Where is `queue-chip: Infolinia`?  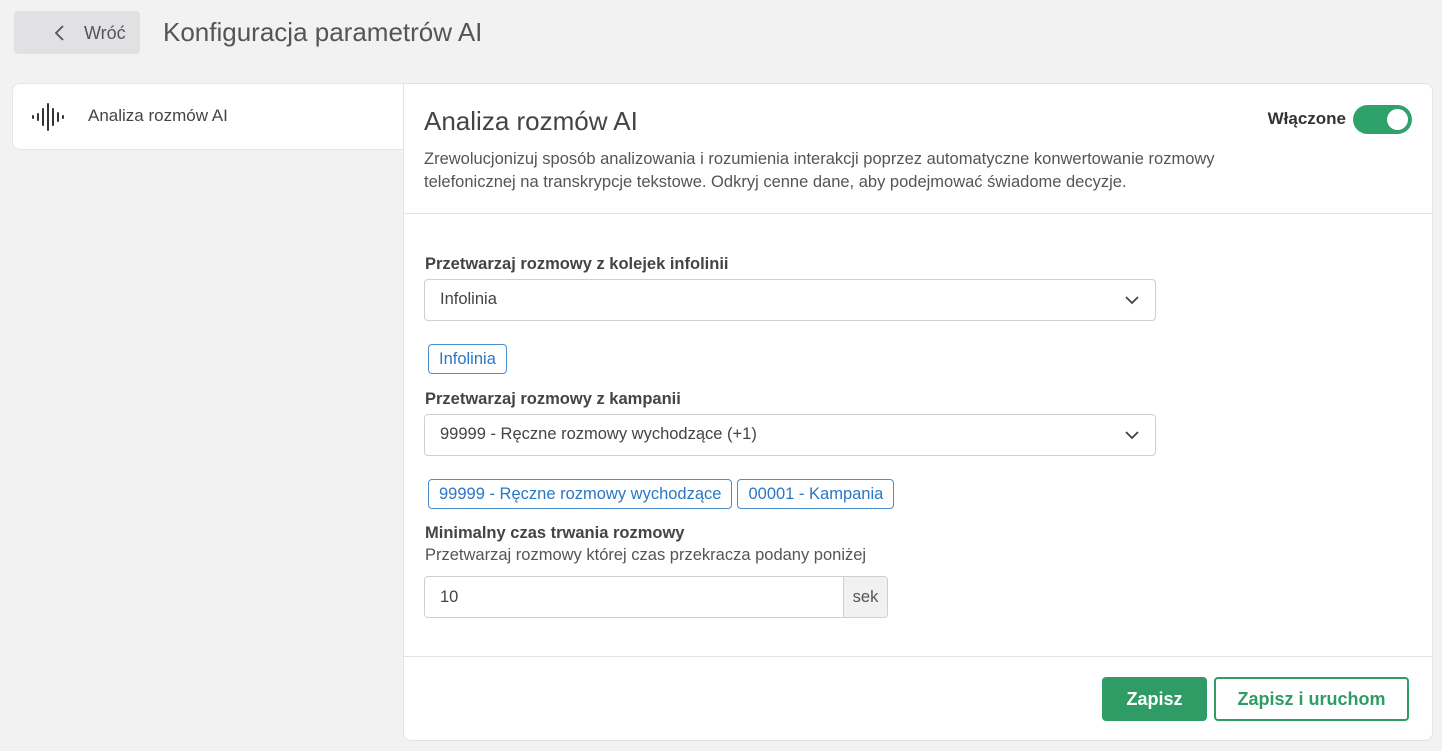 queue-chip: Infolinia is located at coordinates (467, 359).